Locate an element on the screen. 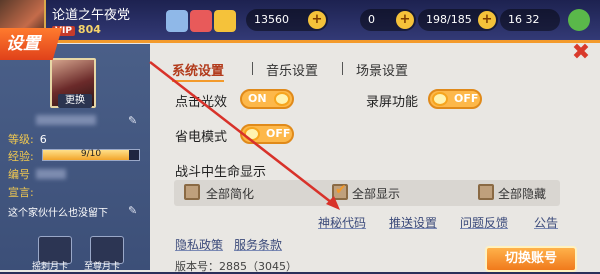  show-all-checkbox is located at coordinates (340, 191).